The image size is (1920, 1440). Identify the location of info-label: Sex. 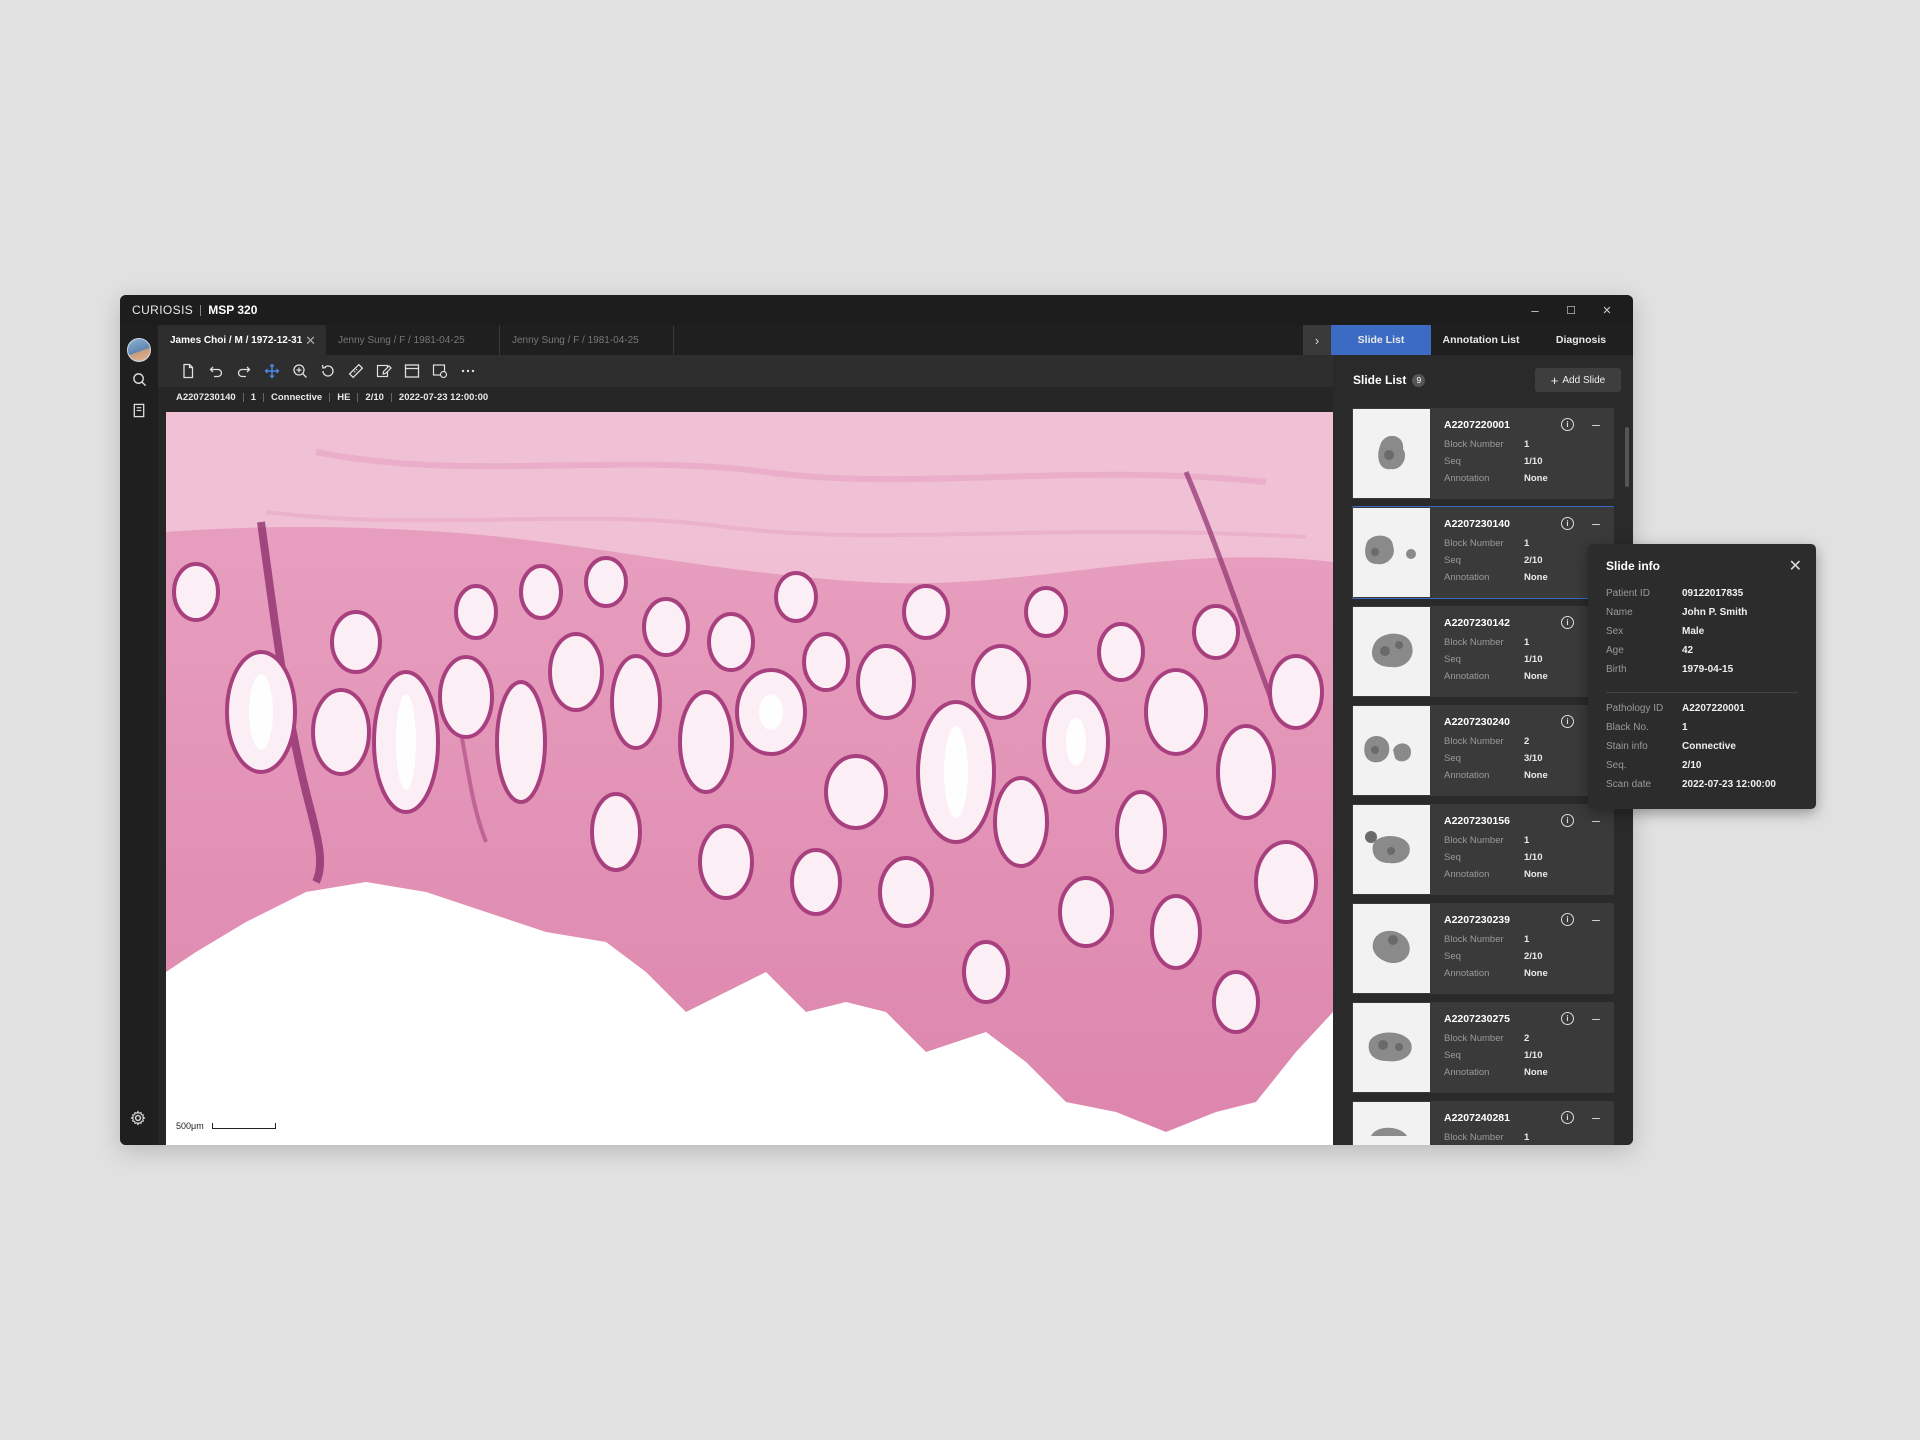
(1615, 631).